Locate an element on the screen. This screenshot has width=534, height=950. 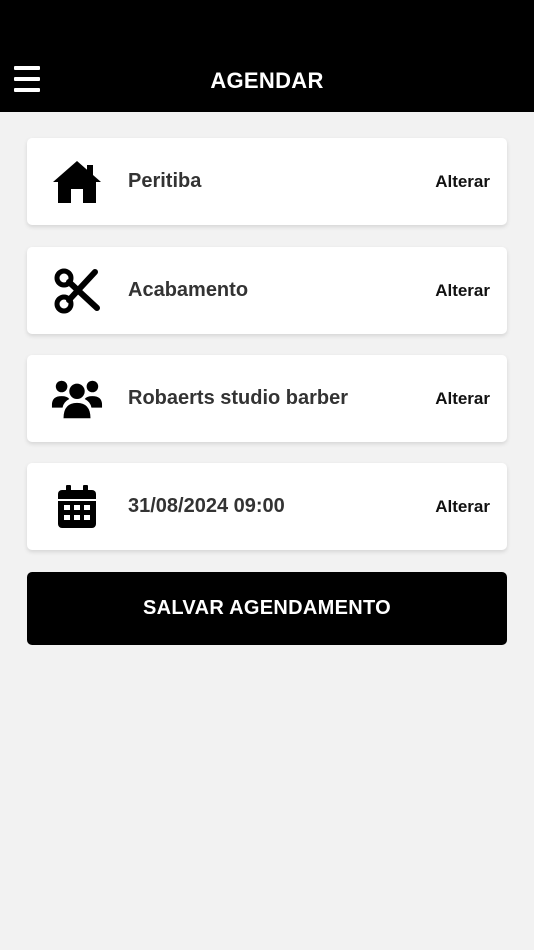
service-label: Acabamento is located at coordinates (188, 290).